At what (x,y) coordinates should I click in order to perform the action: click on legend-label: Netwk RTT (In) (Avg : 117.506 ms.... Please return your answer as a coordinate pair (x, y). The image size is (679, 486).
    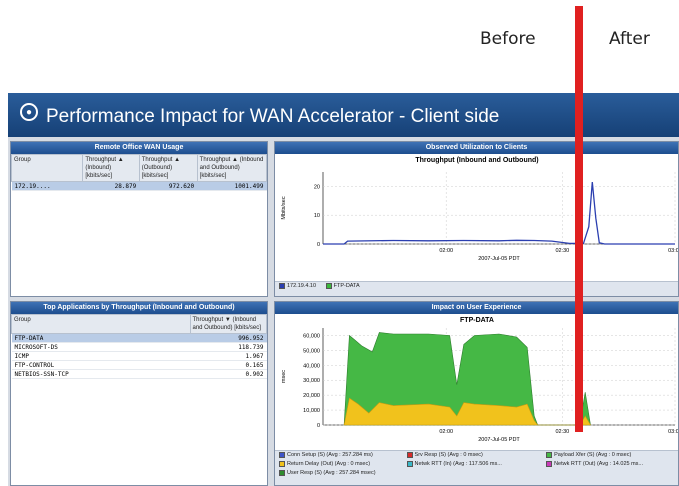
    Looking at the image, I should click on (458, 464).